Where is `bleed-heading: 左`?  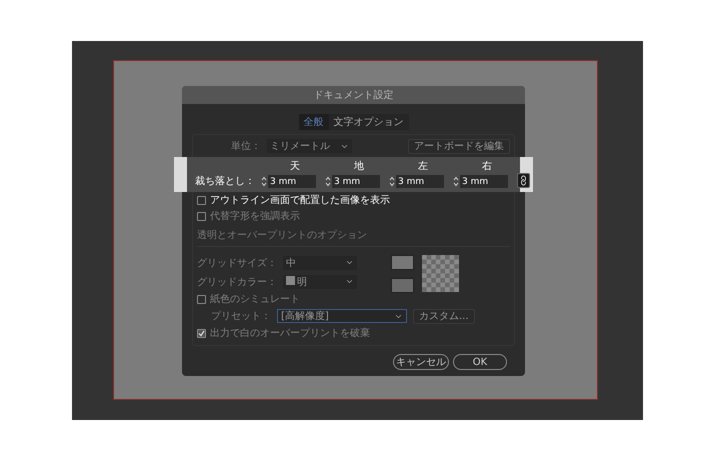
bleed-heading: 左 is located at coordinates (423, 166).